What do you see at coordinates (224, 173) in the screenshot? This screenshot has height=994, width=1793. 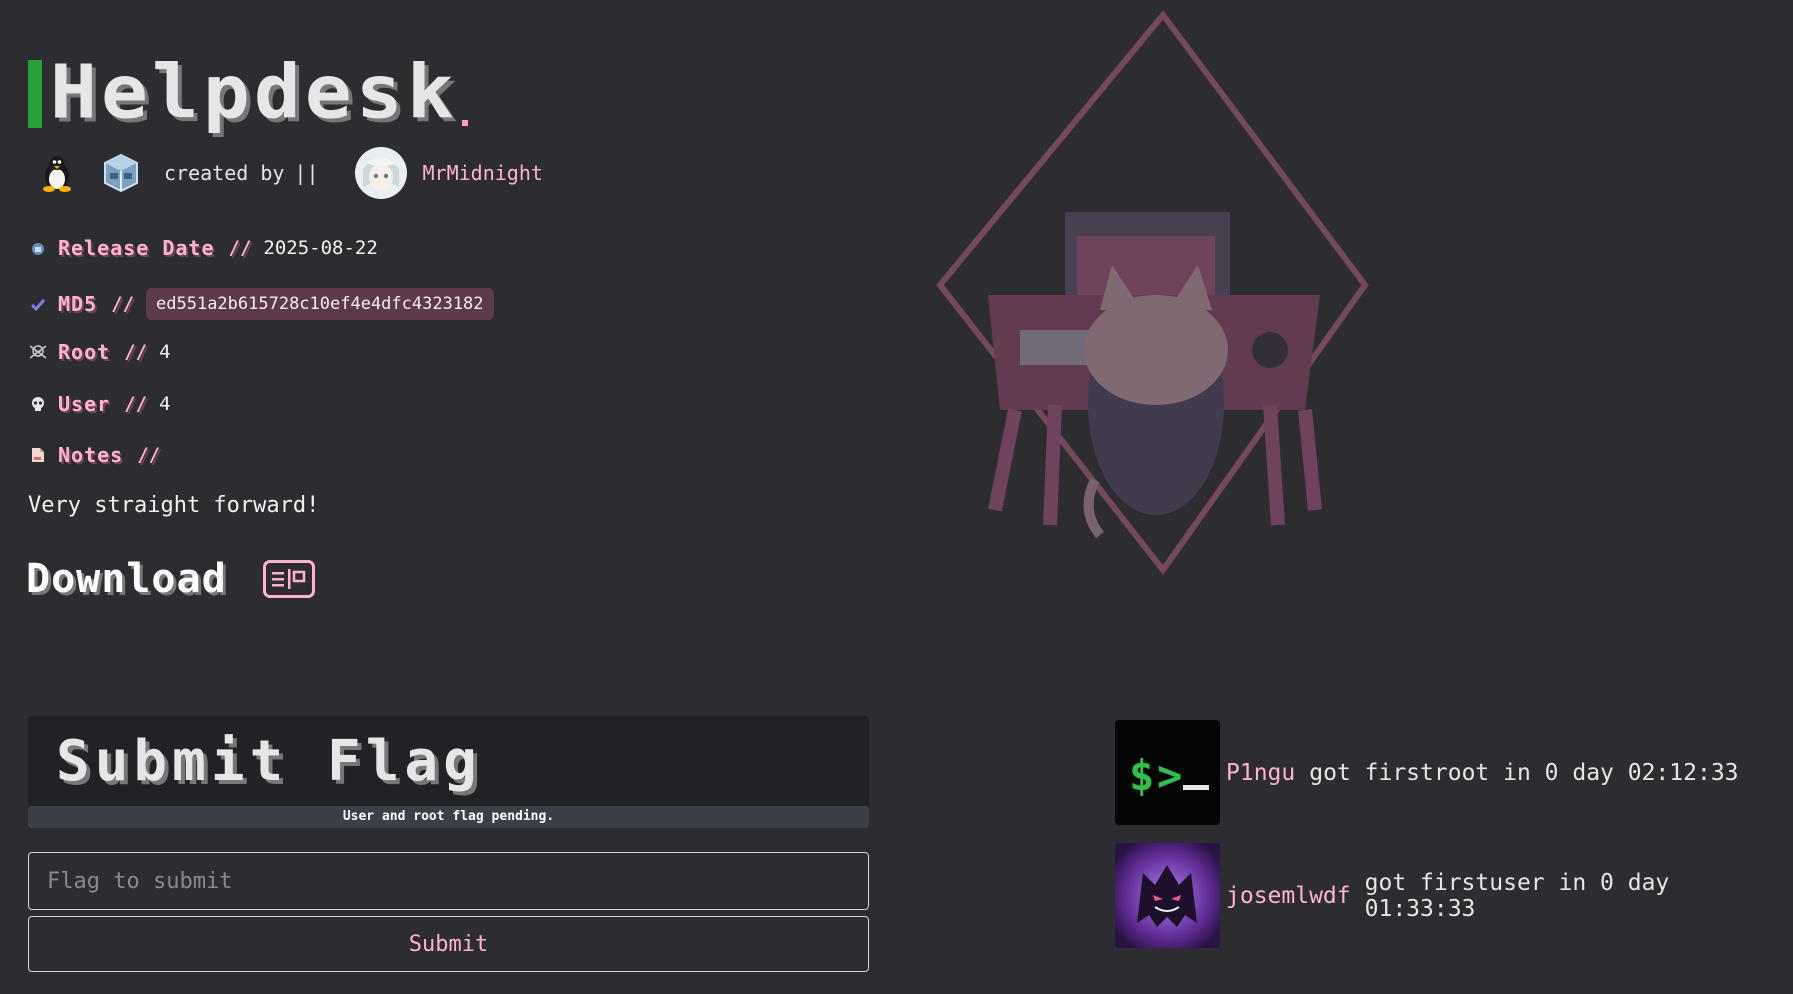 I see `created-by-label: created by` at bounding box center [224, 173].